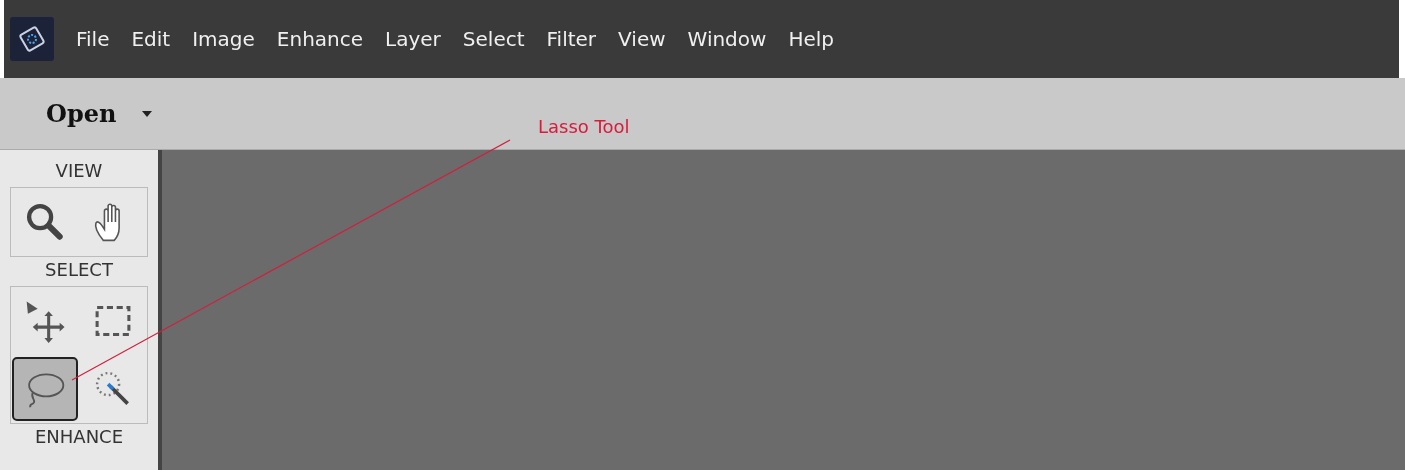 Image resolution: width=1405 pixels, height=470 pixels. What do you see at coordinates (45, 389) in the screenshot?
I see `tool-button` at bounding box center [45, 389].